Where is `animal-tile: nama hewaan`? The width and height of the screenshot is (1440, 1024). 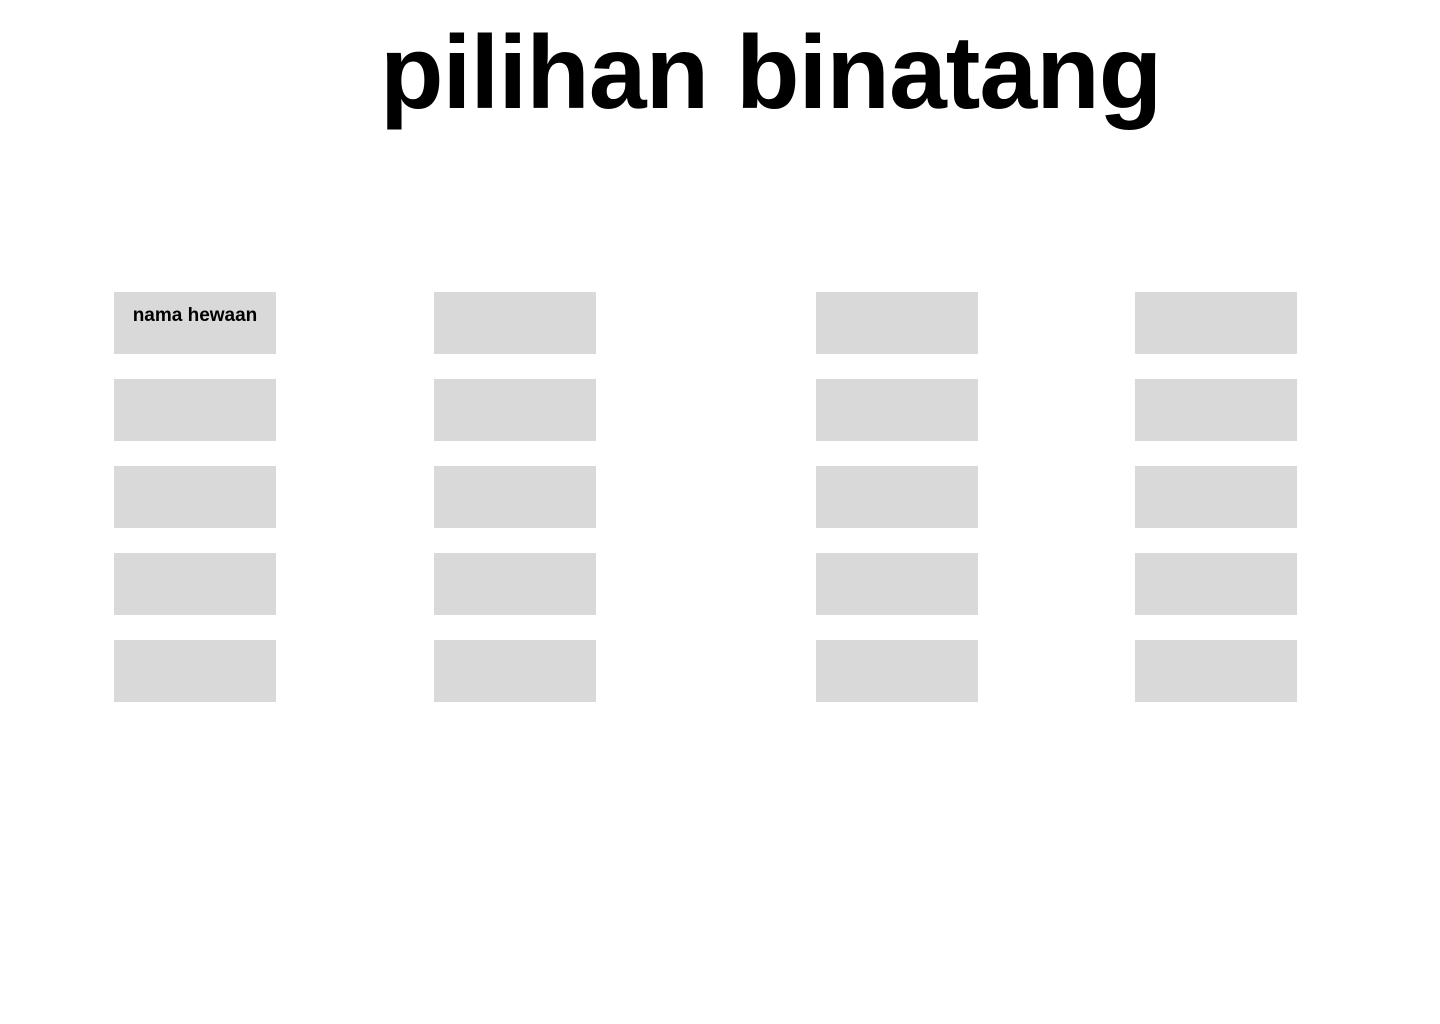 animal-tile: nama hewaan is located at coordinates (195, 323).